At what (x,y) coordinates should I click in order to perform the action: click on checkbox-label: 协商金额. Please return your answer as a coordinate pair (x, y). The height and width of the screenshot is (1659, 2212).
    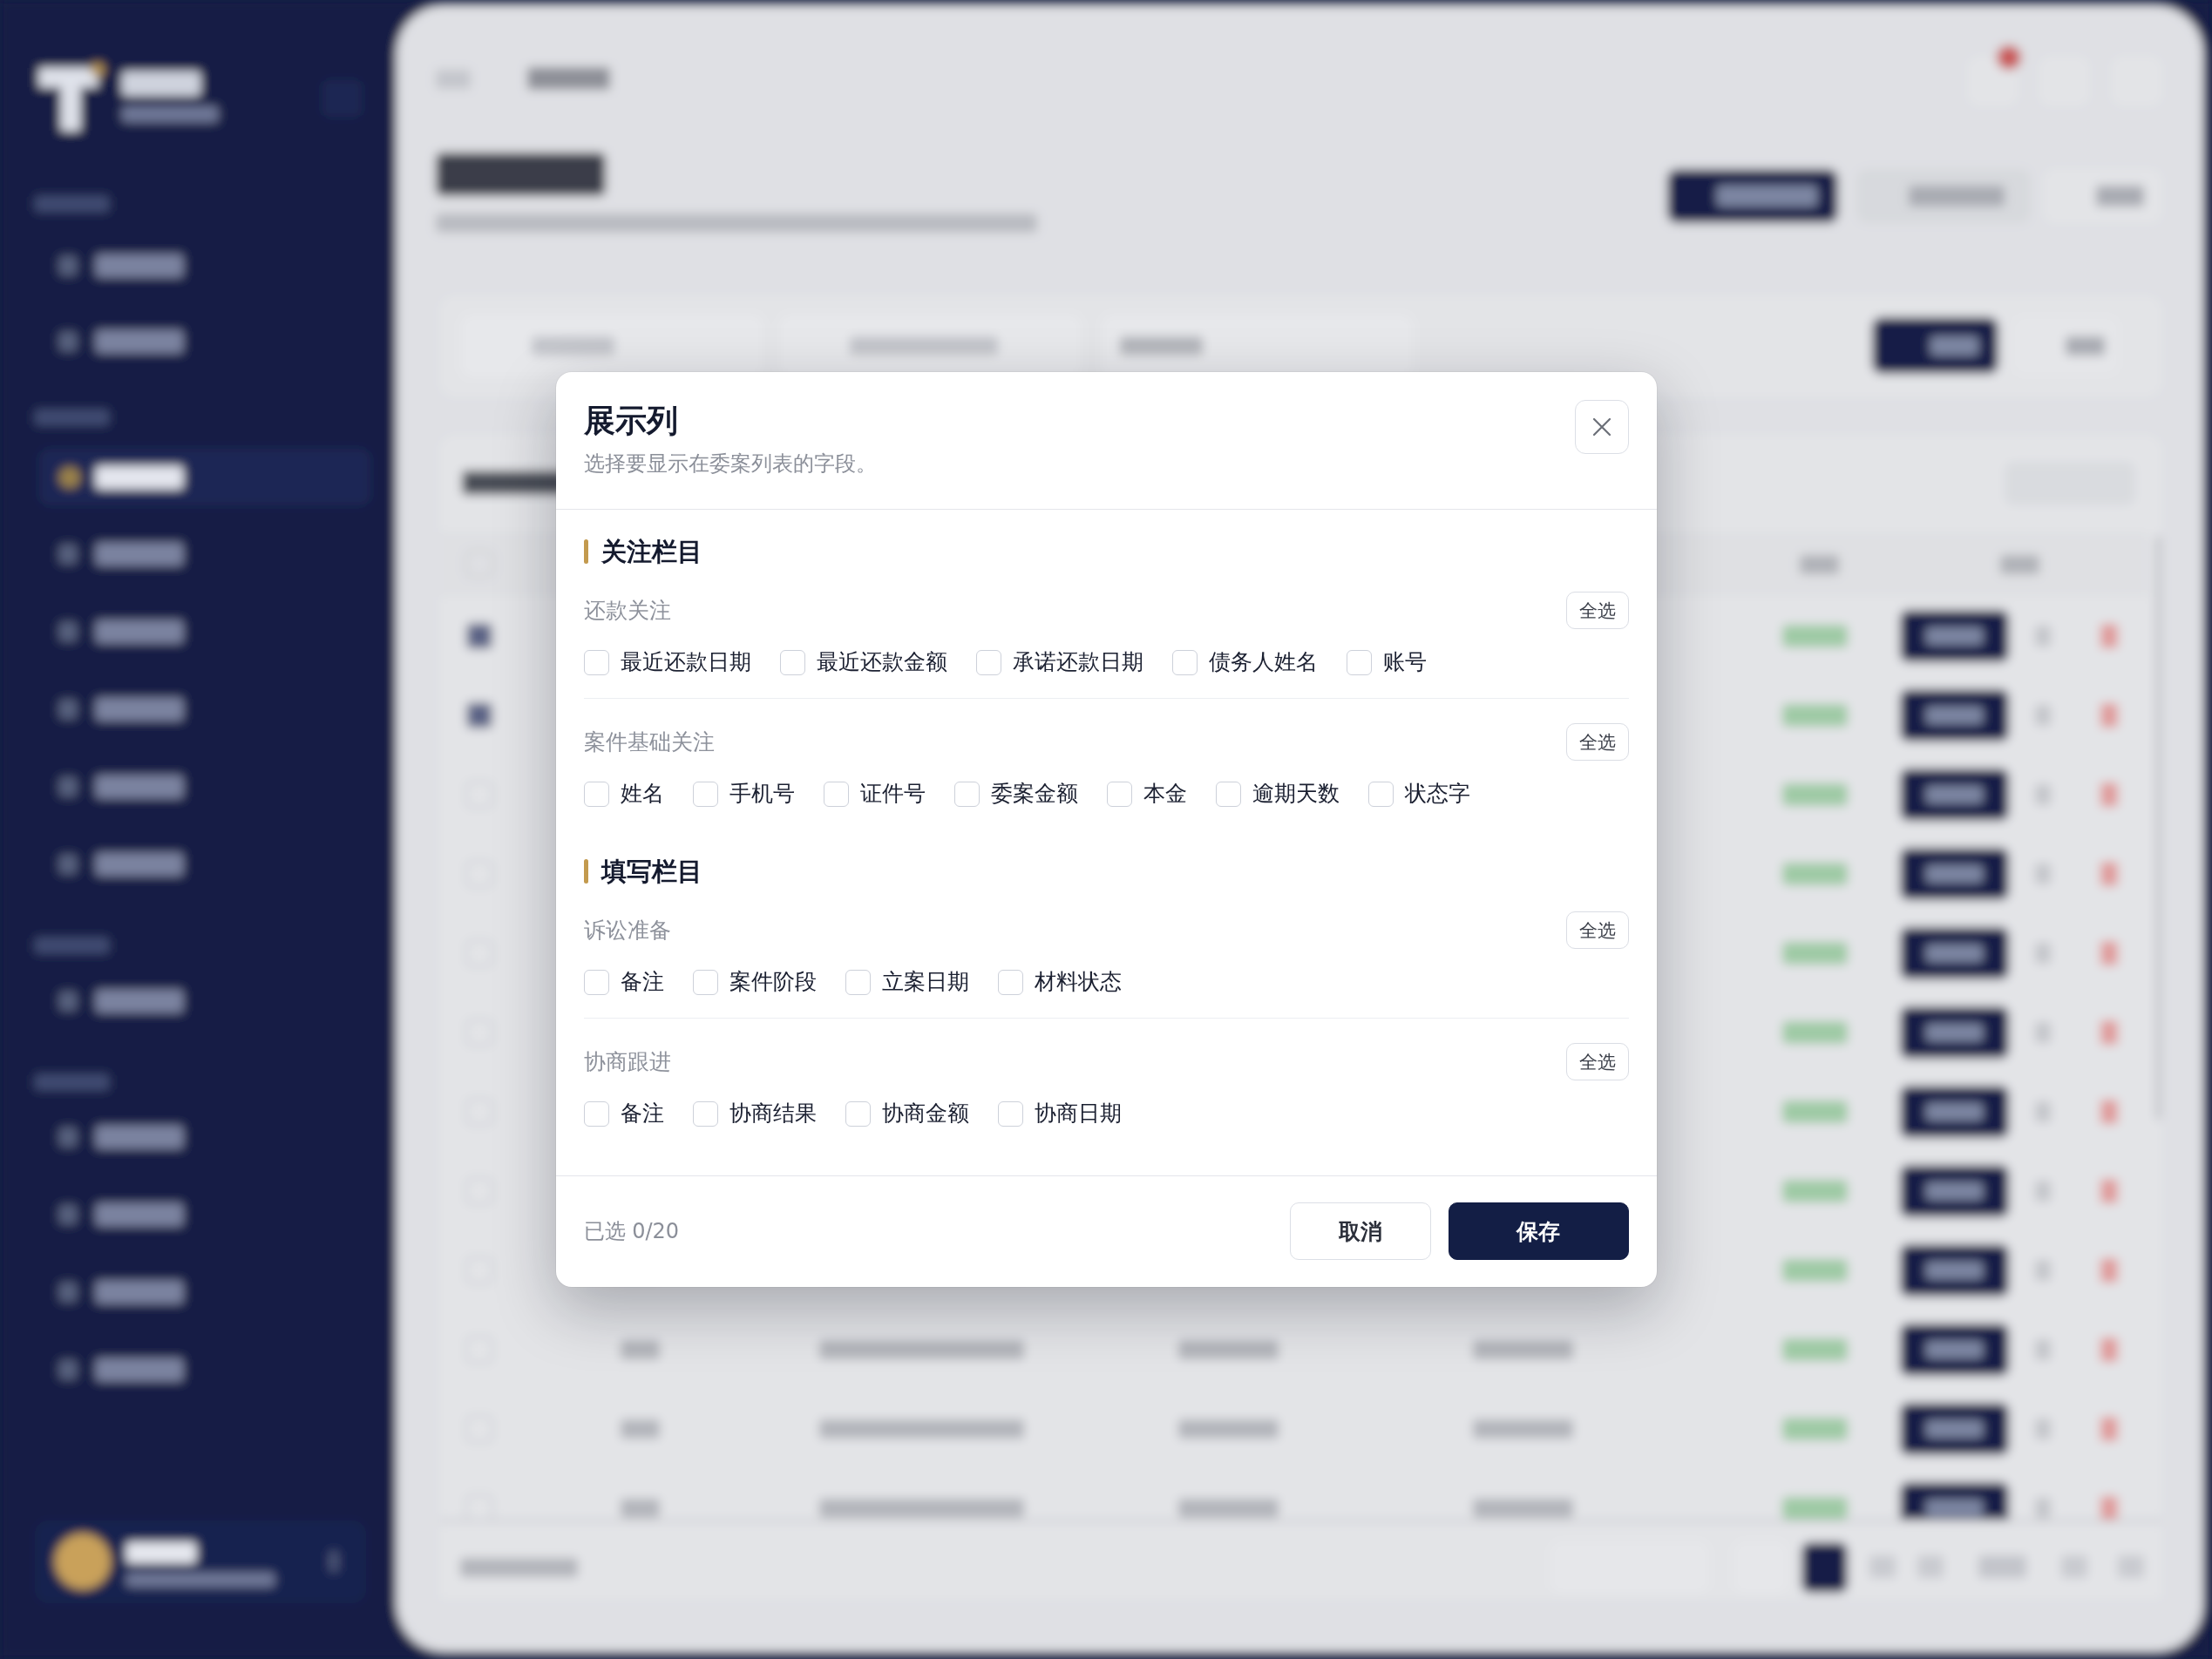
    Looking at the image, I should click on (925, 1113).